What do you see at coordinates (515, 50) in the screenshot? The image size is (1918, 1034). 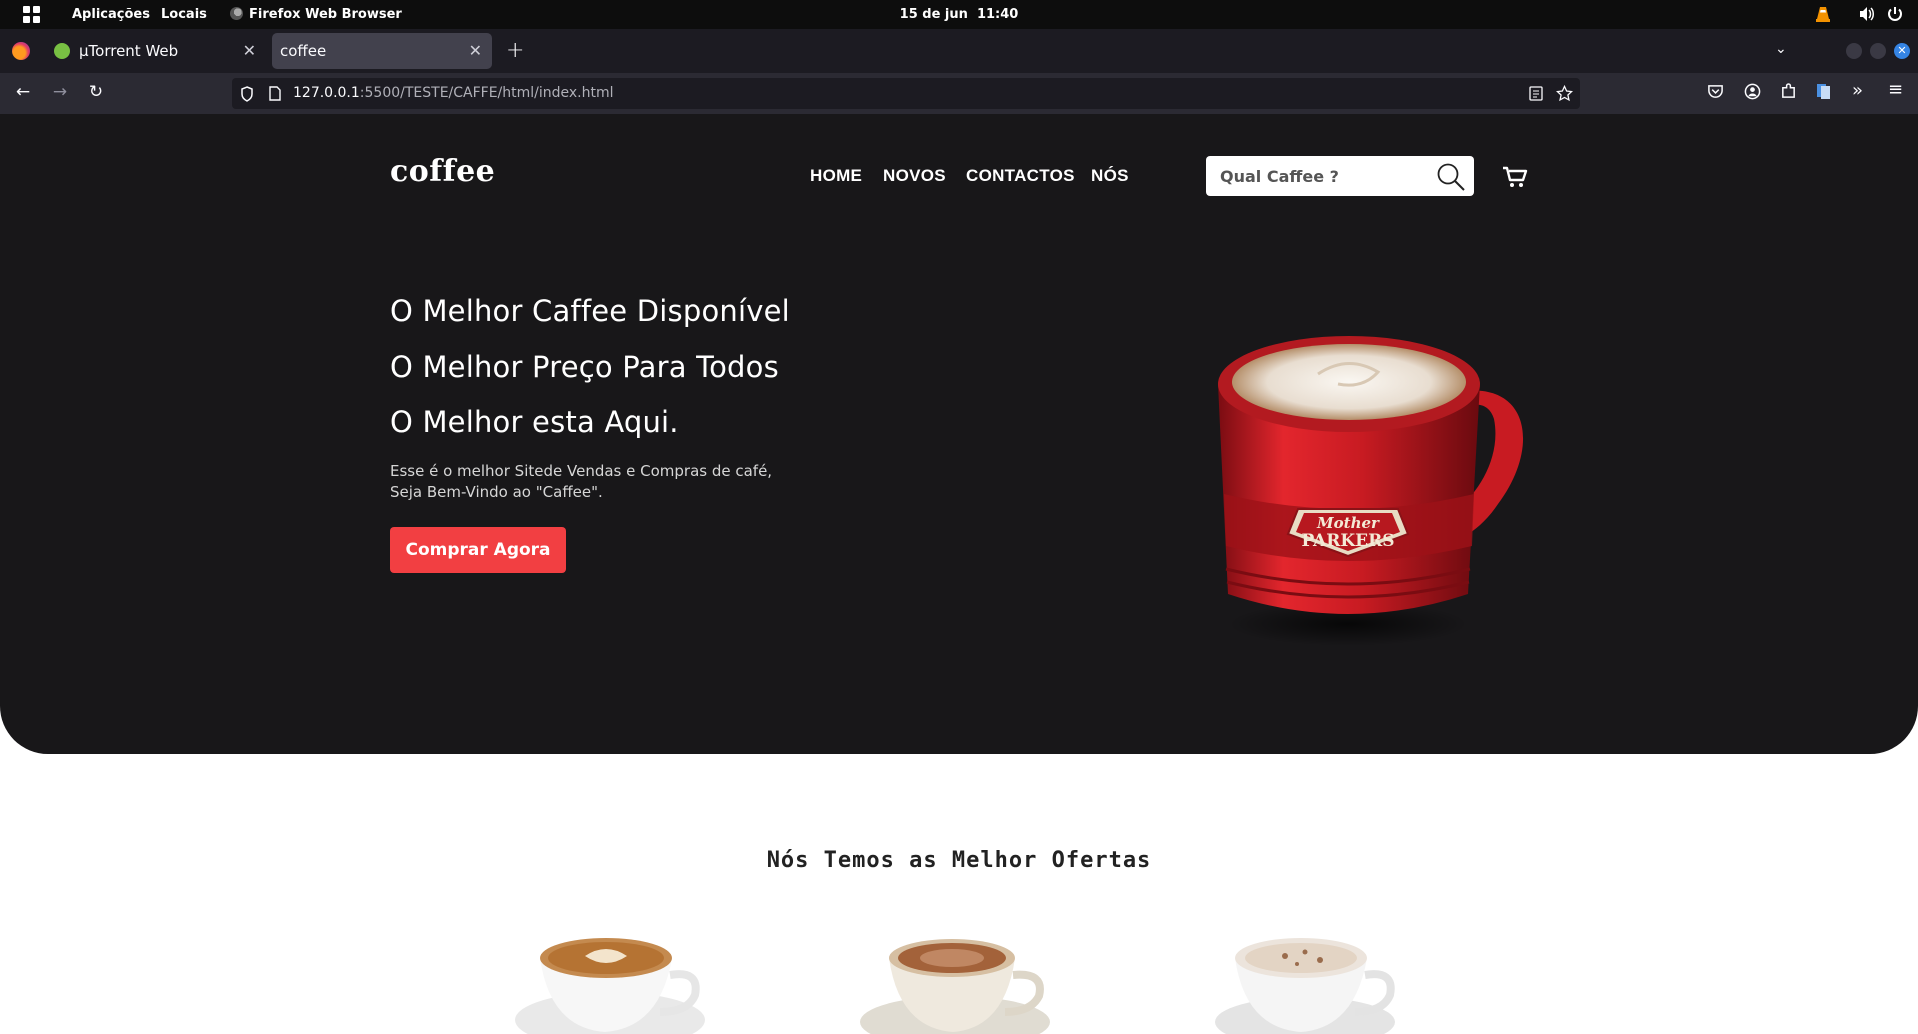 I see `new-tab-icon: +` at bounding box center [515, 50].